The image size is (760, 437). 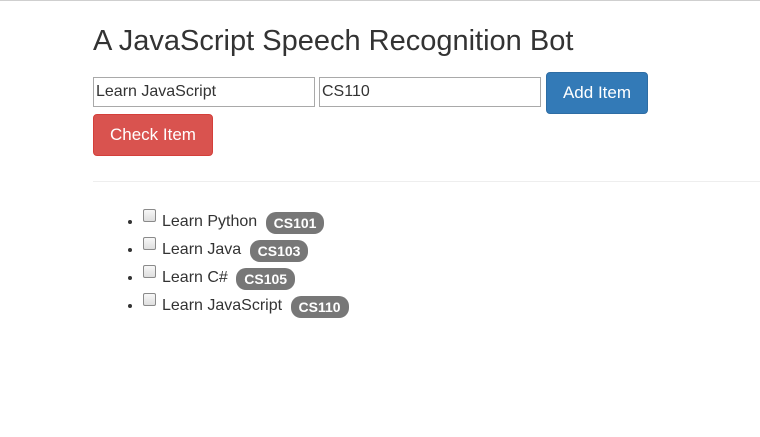 What do you see at coordinates (319, 307) in the screenshot?
I see `course-code-badge: CS110` at bounding box center [319, 307].